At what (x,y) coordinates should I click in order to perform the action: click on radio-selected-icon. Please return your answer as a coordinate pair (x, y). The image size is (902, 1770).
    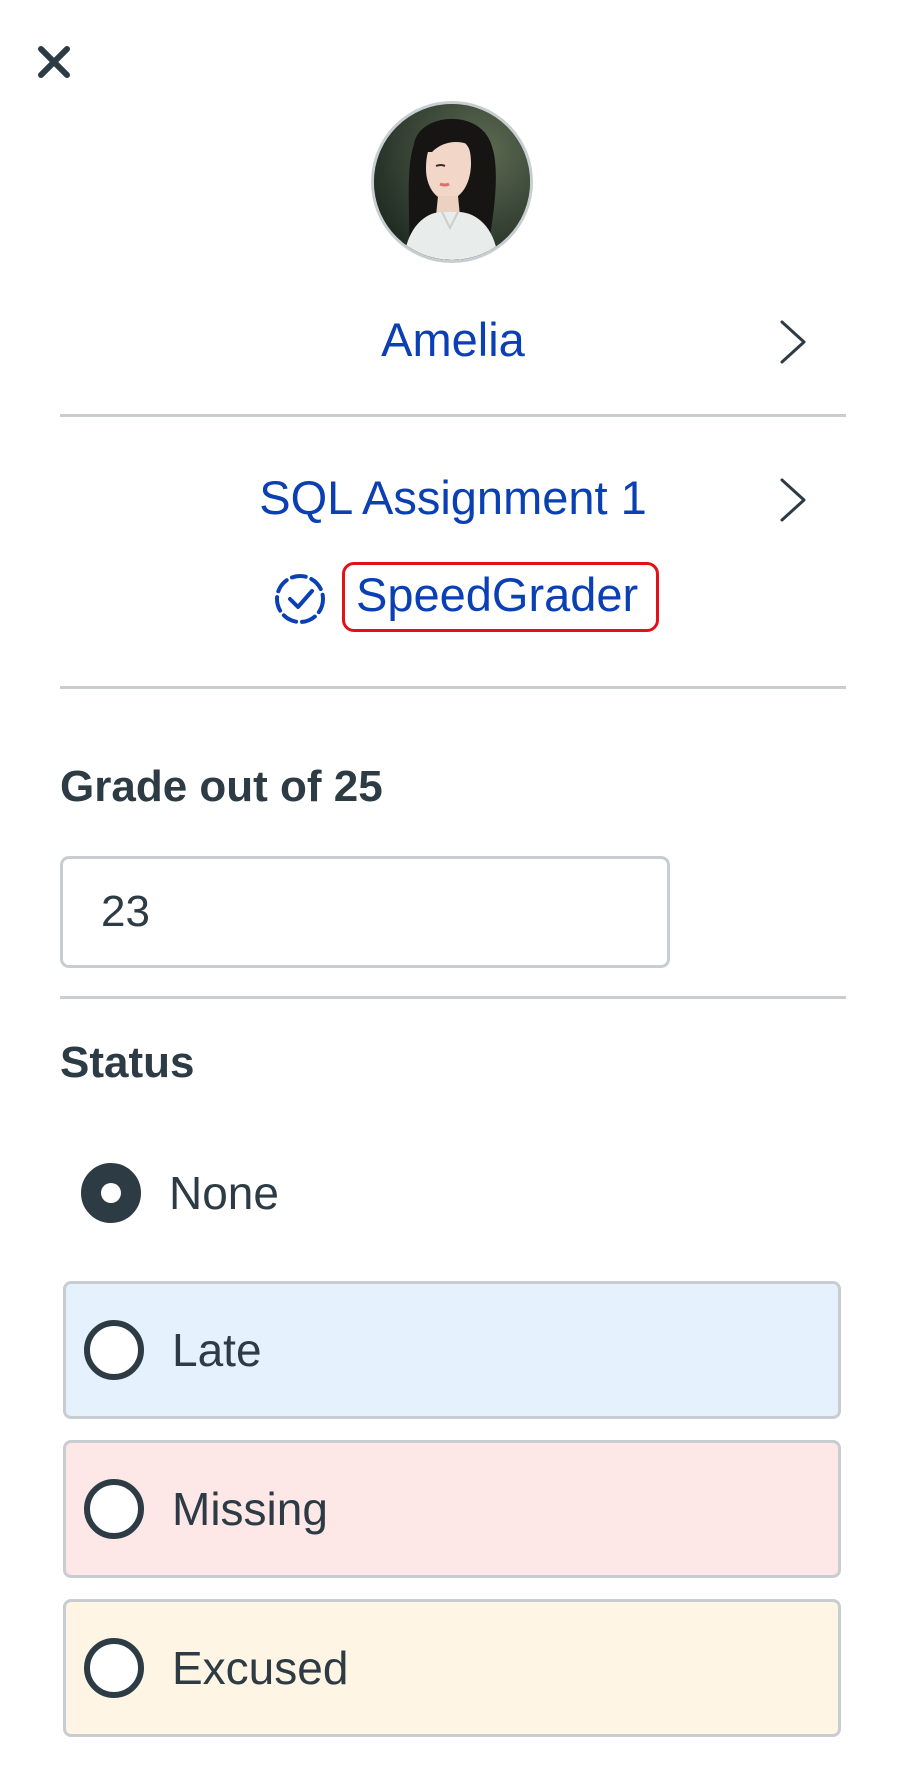
    Looking at the image, I should click on (111, 1193).